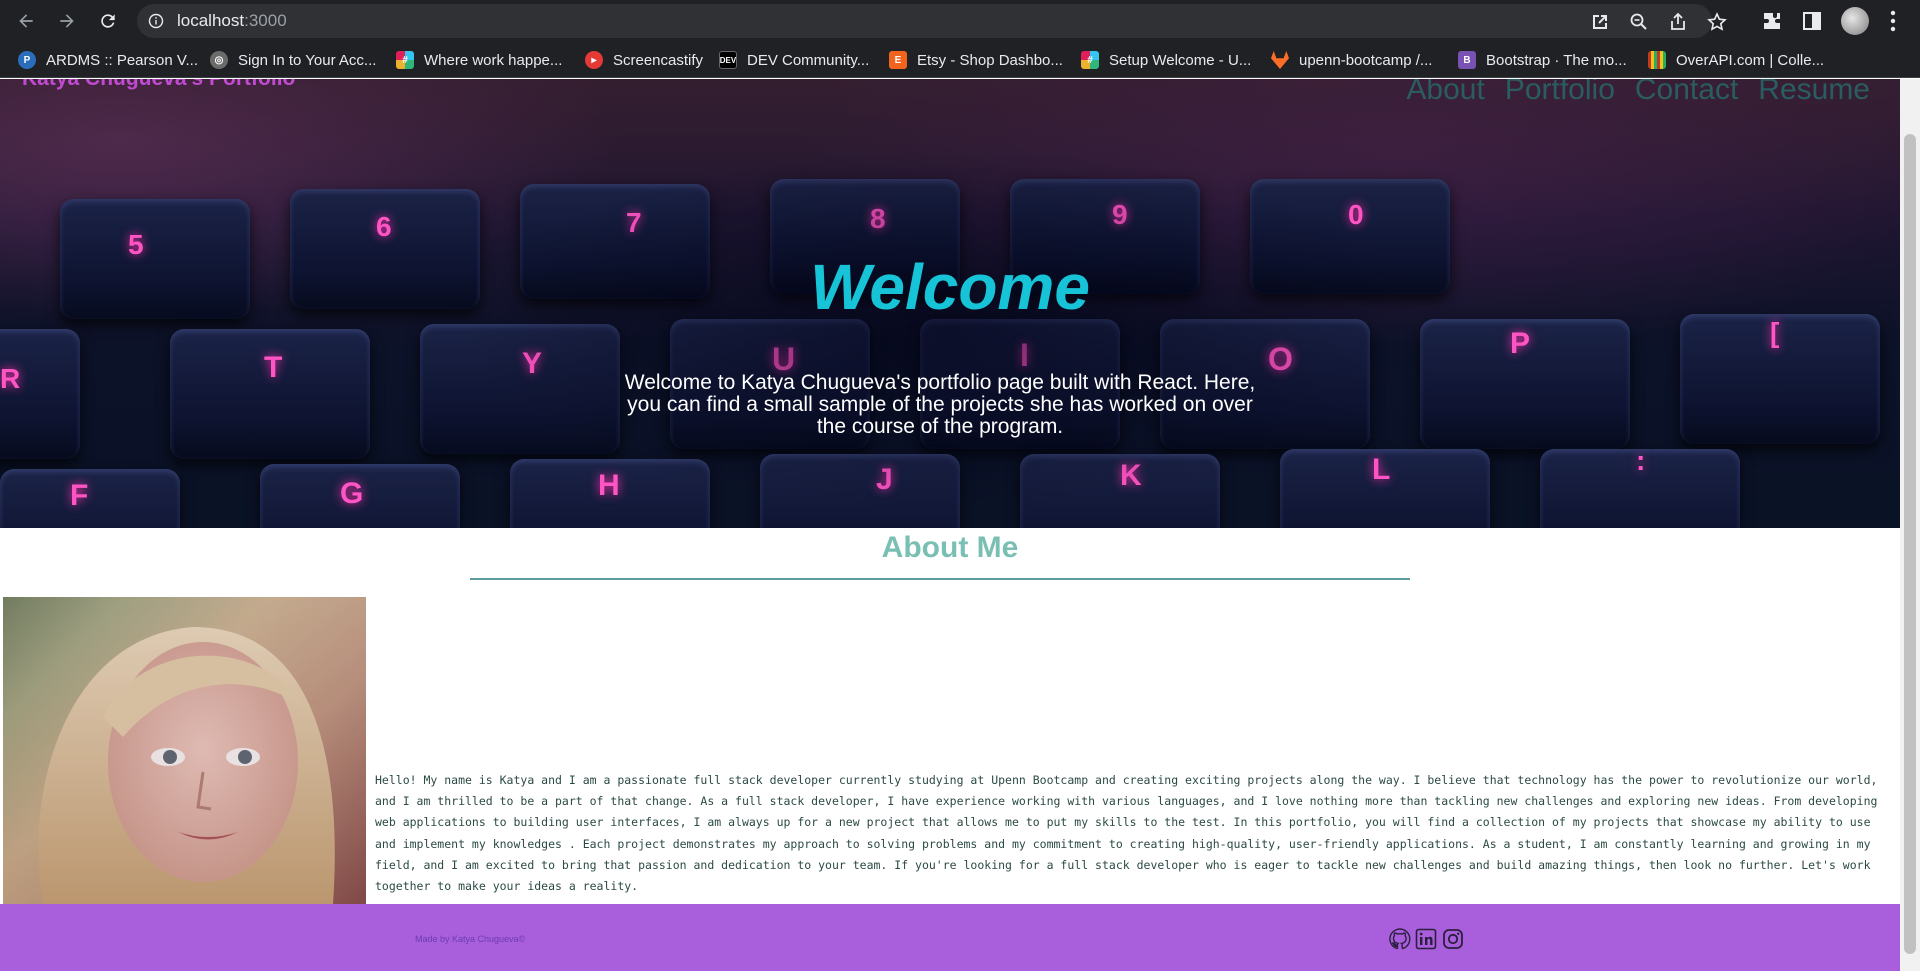  Describe the element at coordinates (950, 547) in the screenshot. I see `about-heading: About Me` at that location.